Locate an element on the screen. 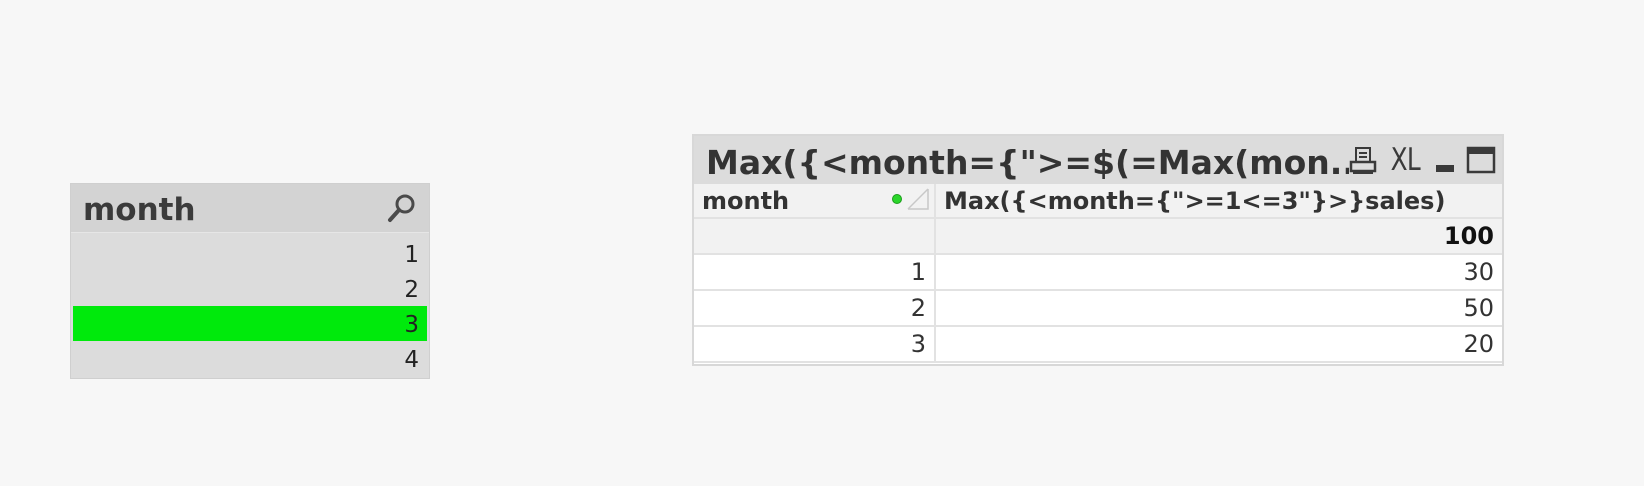 The width and height of the screenshot is (1644, 486). sort-triangle-icon is located at coordinates (918, 199).